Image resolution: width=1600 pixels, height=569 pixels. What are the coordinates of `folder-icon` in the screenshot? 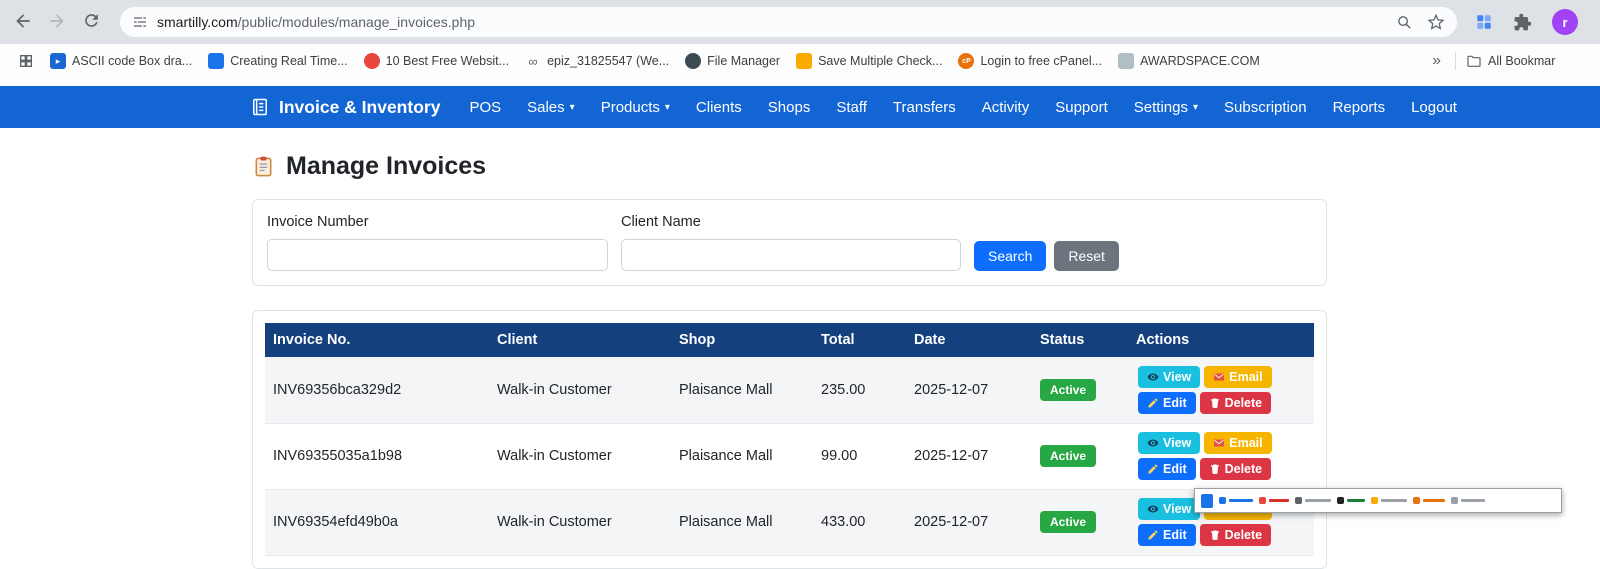 It's located at (1474, 61).